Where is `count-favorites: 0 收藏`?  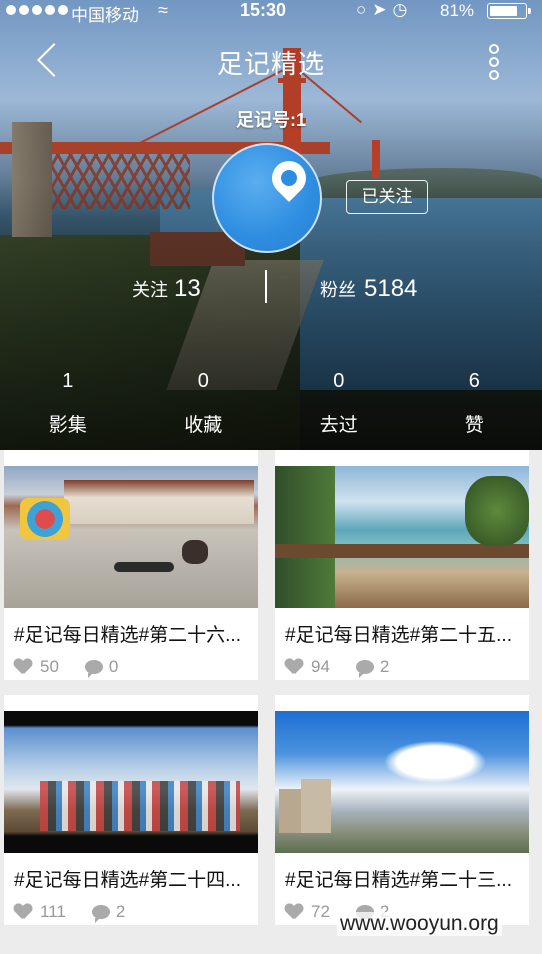
count-favorites: 0 收藏 is located at coordinates (204, 405).